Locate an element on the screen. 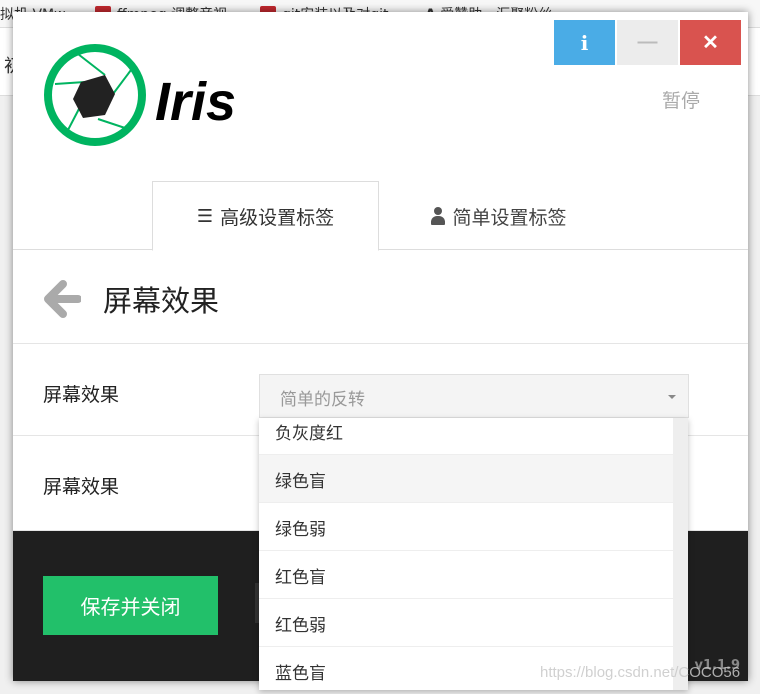 This screenshot has height=694, width=760. dropdown-option: 负灰度红 is located at coordinates (466, 436).